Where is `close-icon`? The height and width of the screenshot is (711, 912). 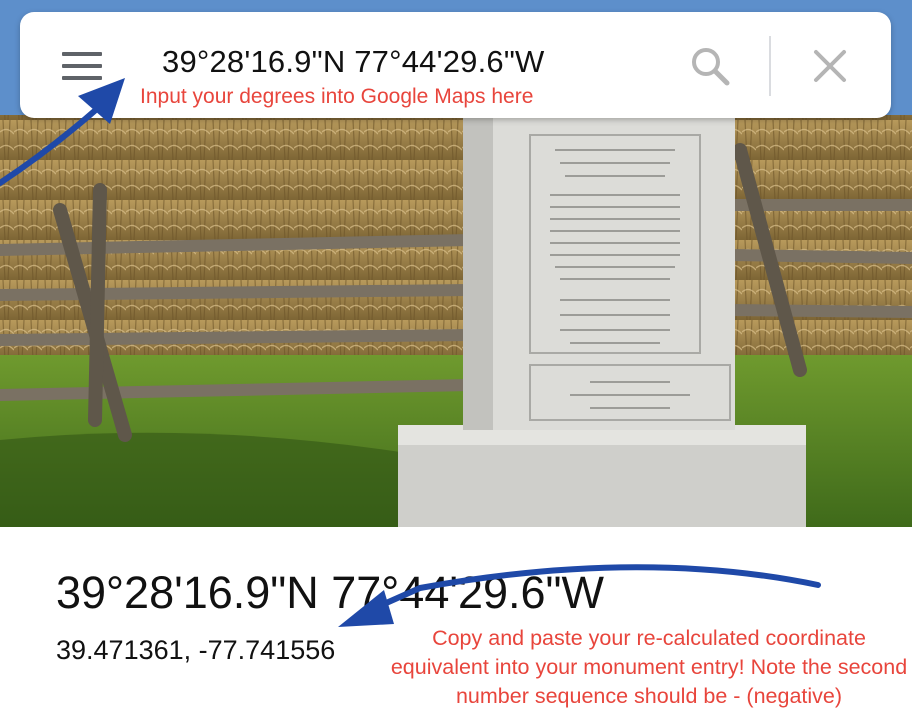 close-icon is located at coordinates (830, 66).